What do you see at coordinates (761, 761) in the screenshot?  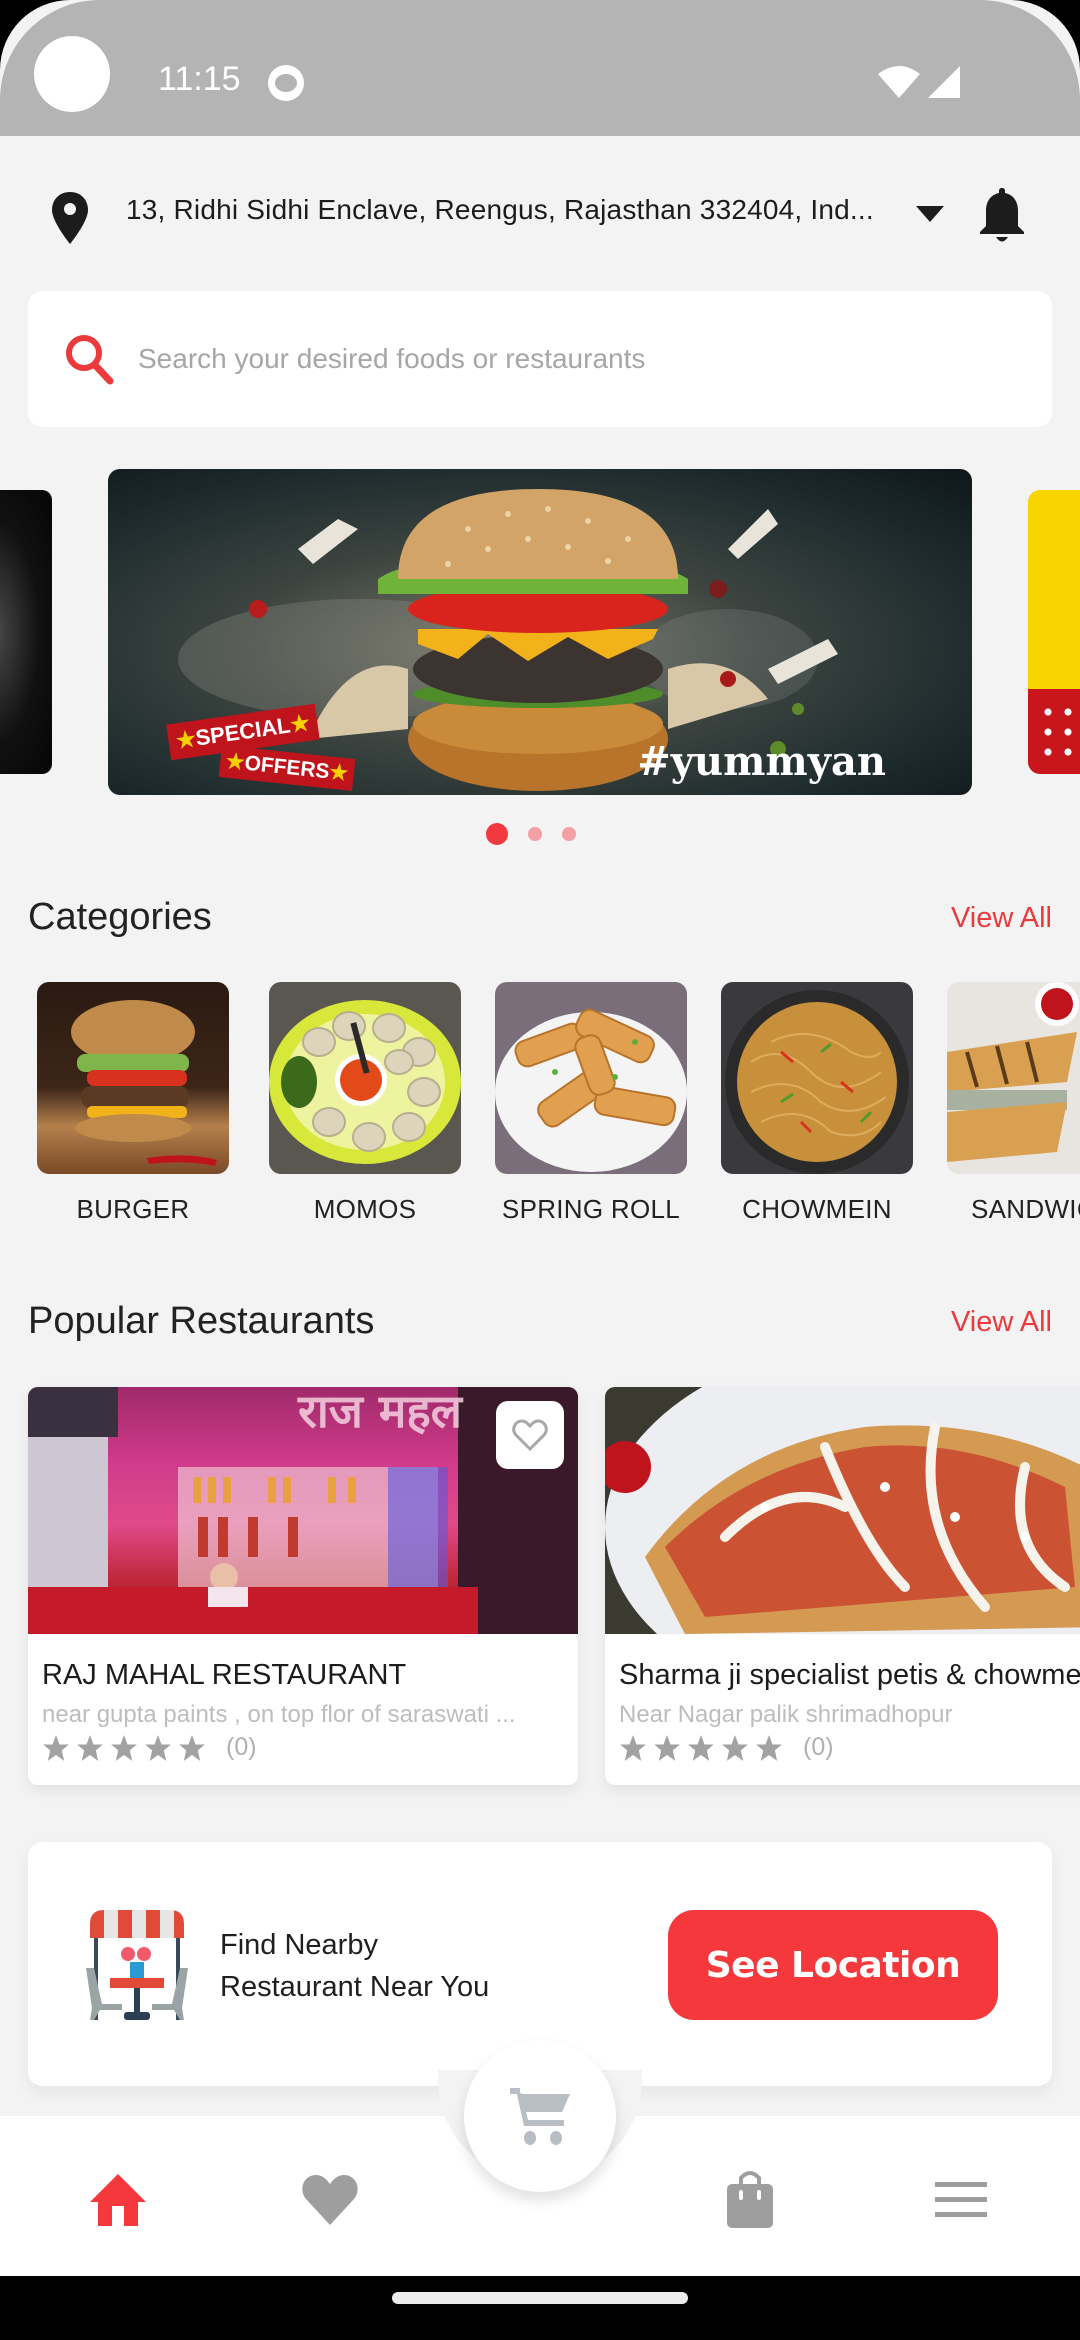 I see `banner-tagline: #yummyan` at bounding box center [761, 761].